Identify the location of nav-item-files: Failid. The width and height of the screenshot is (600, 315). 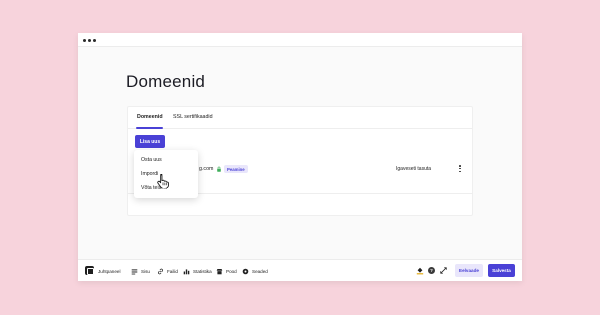
(167, 271).